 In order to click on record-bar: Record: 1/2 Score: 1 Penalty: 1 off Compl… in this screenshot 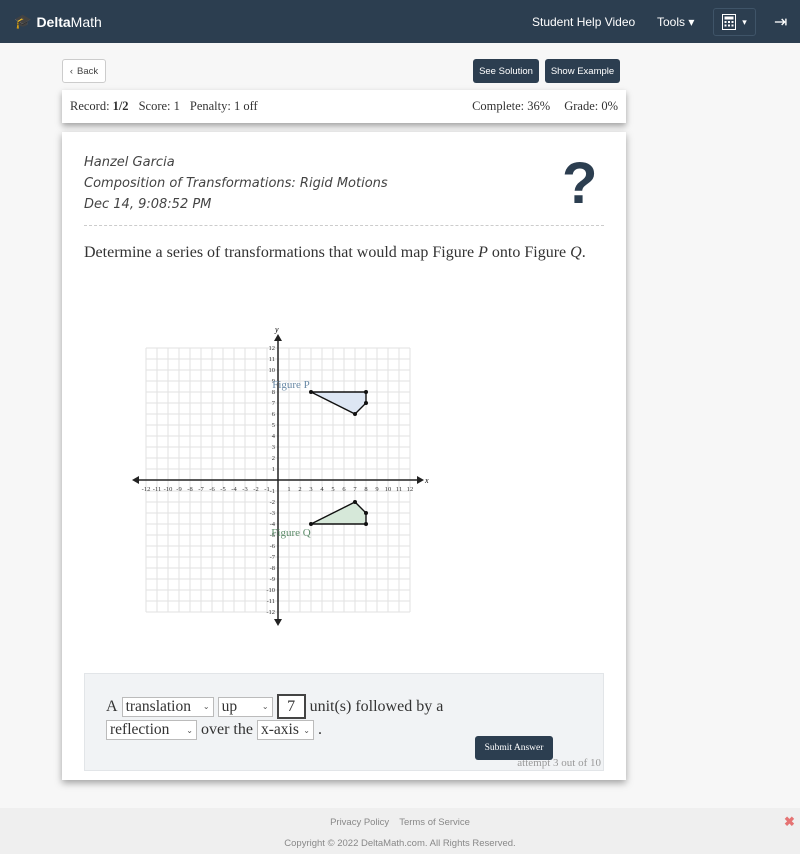, I will do `click(344, 106)`.